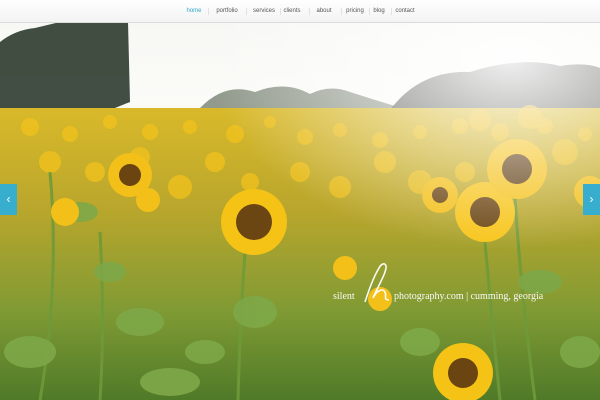 The width and height of the screenshot is (600, 400). I want to click on nav-item-blog: blog, so click(379, 11).